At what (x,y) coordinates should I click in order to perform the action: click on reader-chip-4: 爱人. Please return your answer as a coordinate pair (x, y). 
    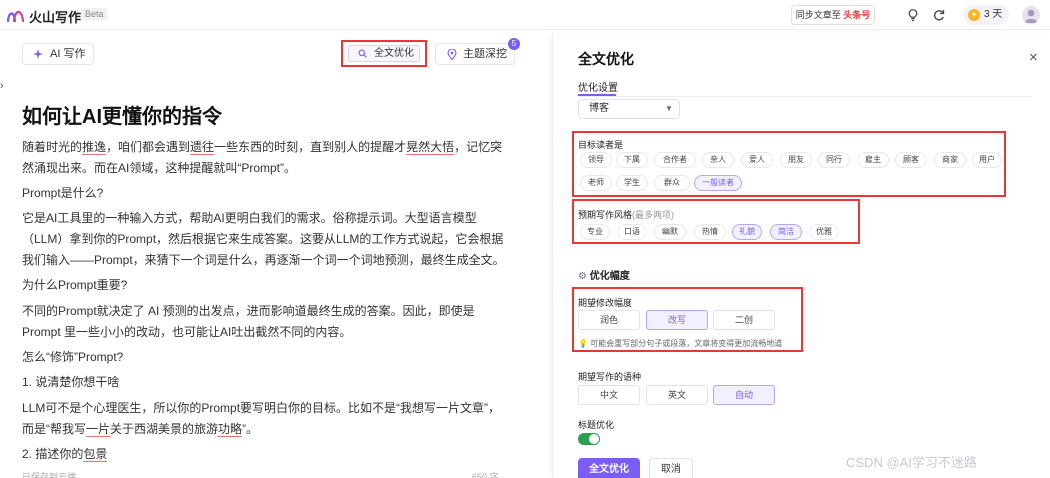
    Looking at the image, I should click on (757, 160).